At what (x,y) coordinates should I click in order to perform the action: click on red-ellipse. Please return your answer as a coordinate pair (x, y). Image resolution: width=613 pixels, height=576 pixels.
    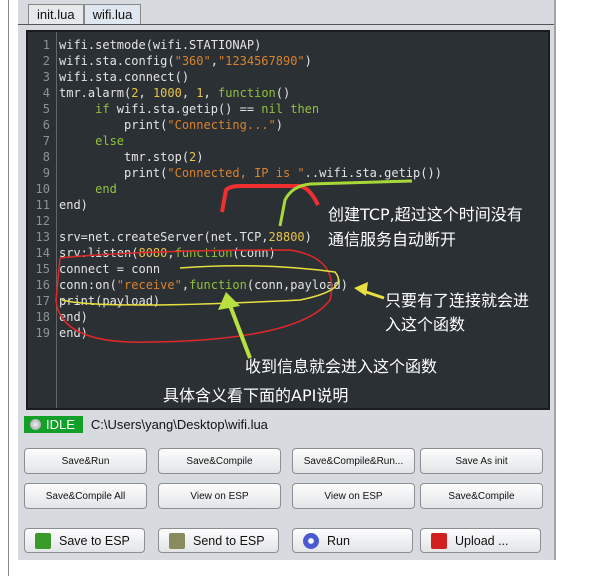
    Looking at the image, I should click on (194, 296).